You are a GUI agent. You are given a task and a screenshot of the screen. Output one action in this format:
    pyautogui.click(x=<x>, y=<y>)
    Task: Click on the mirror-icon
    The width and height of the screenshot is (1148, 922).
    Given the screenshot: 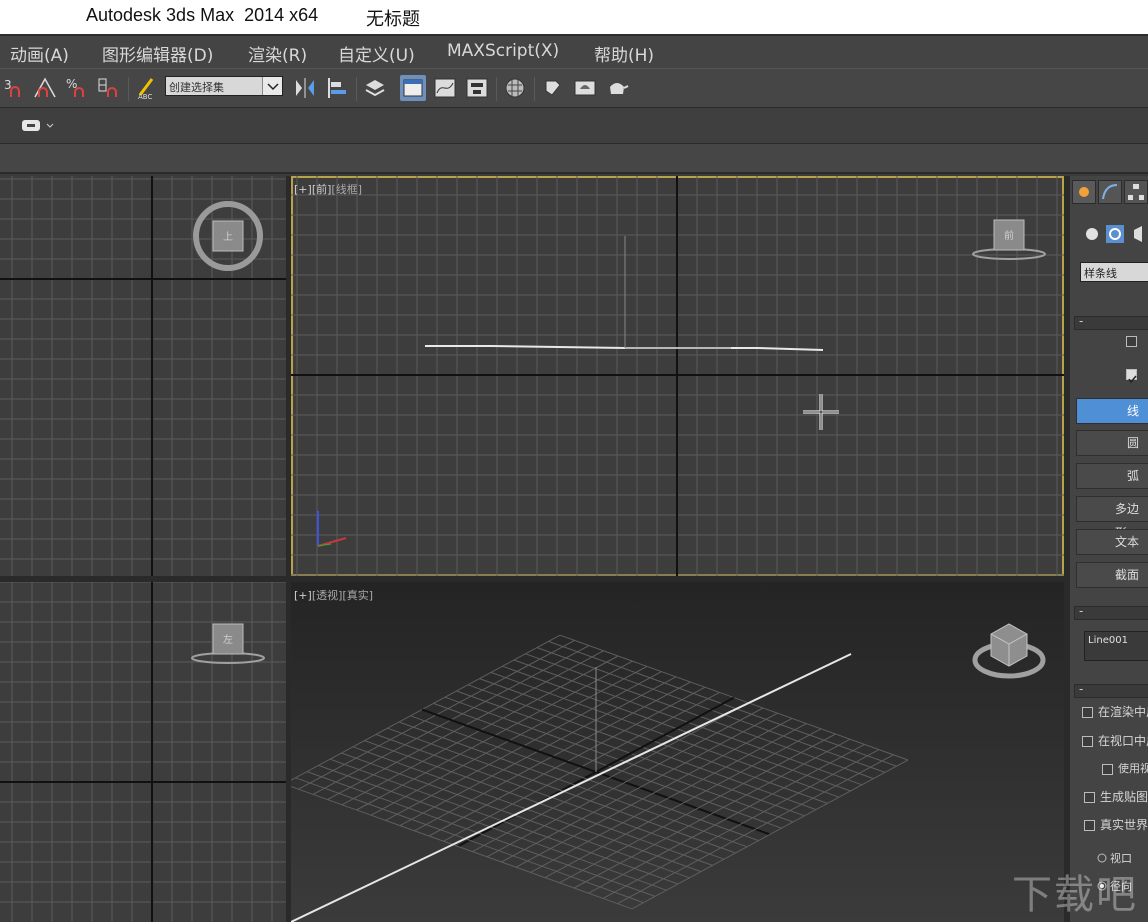 What is the action you would take?
    pyautogui.click(x=305, y=88)
    